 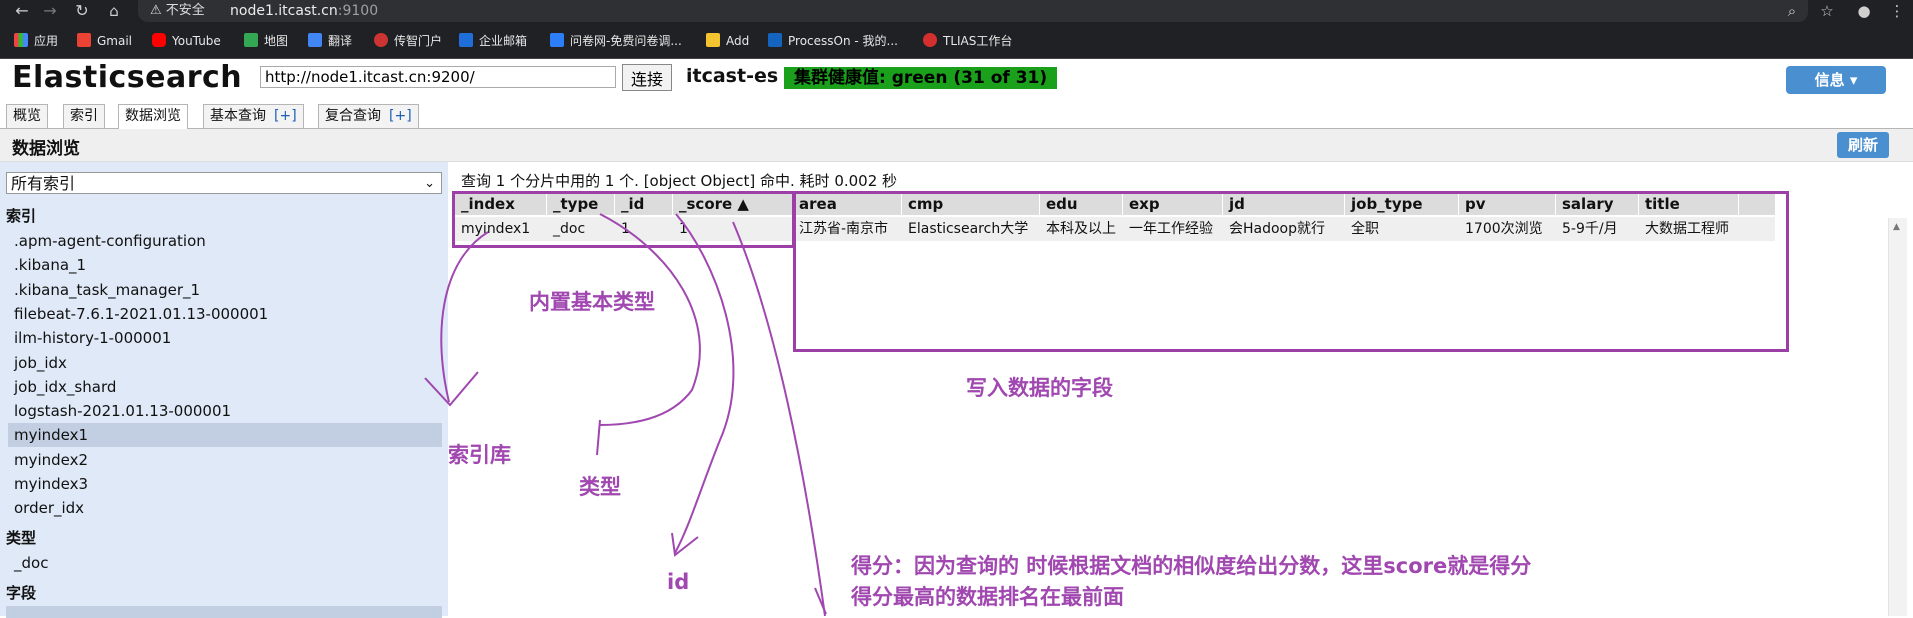 What do you see at coordinates (451, 389) in the screenshot?
I see `arrow-index-head` at bounding box center [451, 389].